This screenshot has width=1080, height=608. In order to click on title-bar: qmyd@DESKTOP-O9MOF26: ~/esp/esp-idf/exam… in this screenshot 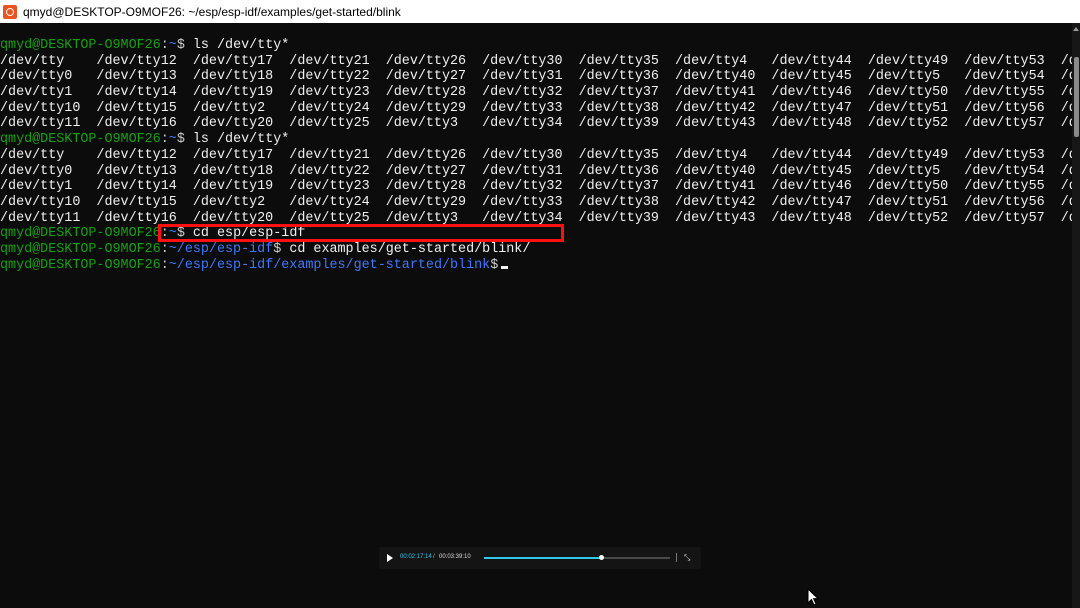, I will do `click(540, 11)`.